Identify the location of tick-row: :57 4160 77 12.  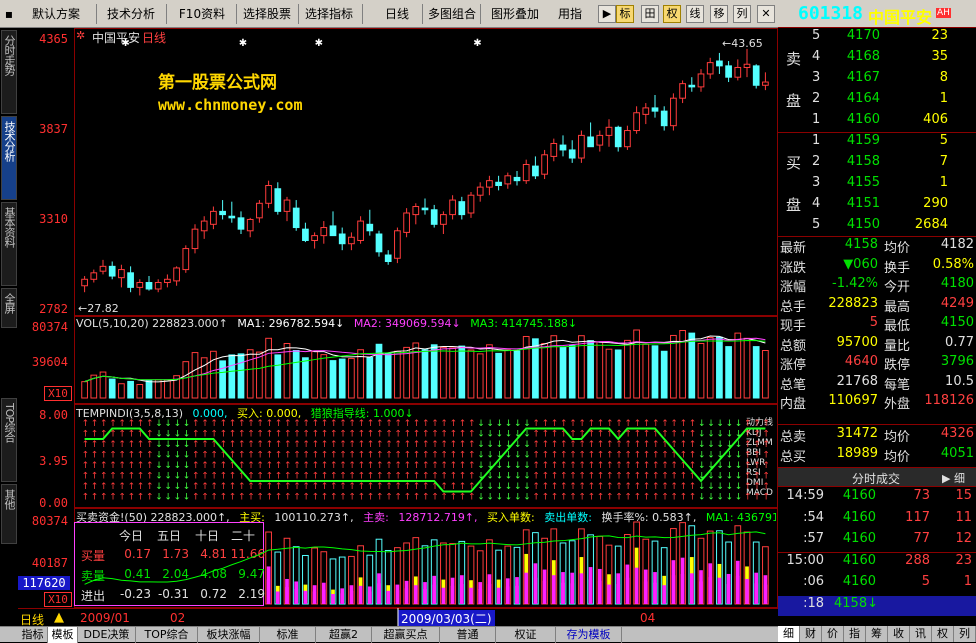
(877, 541).